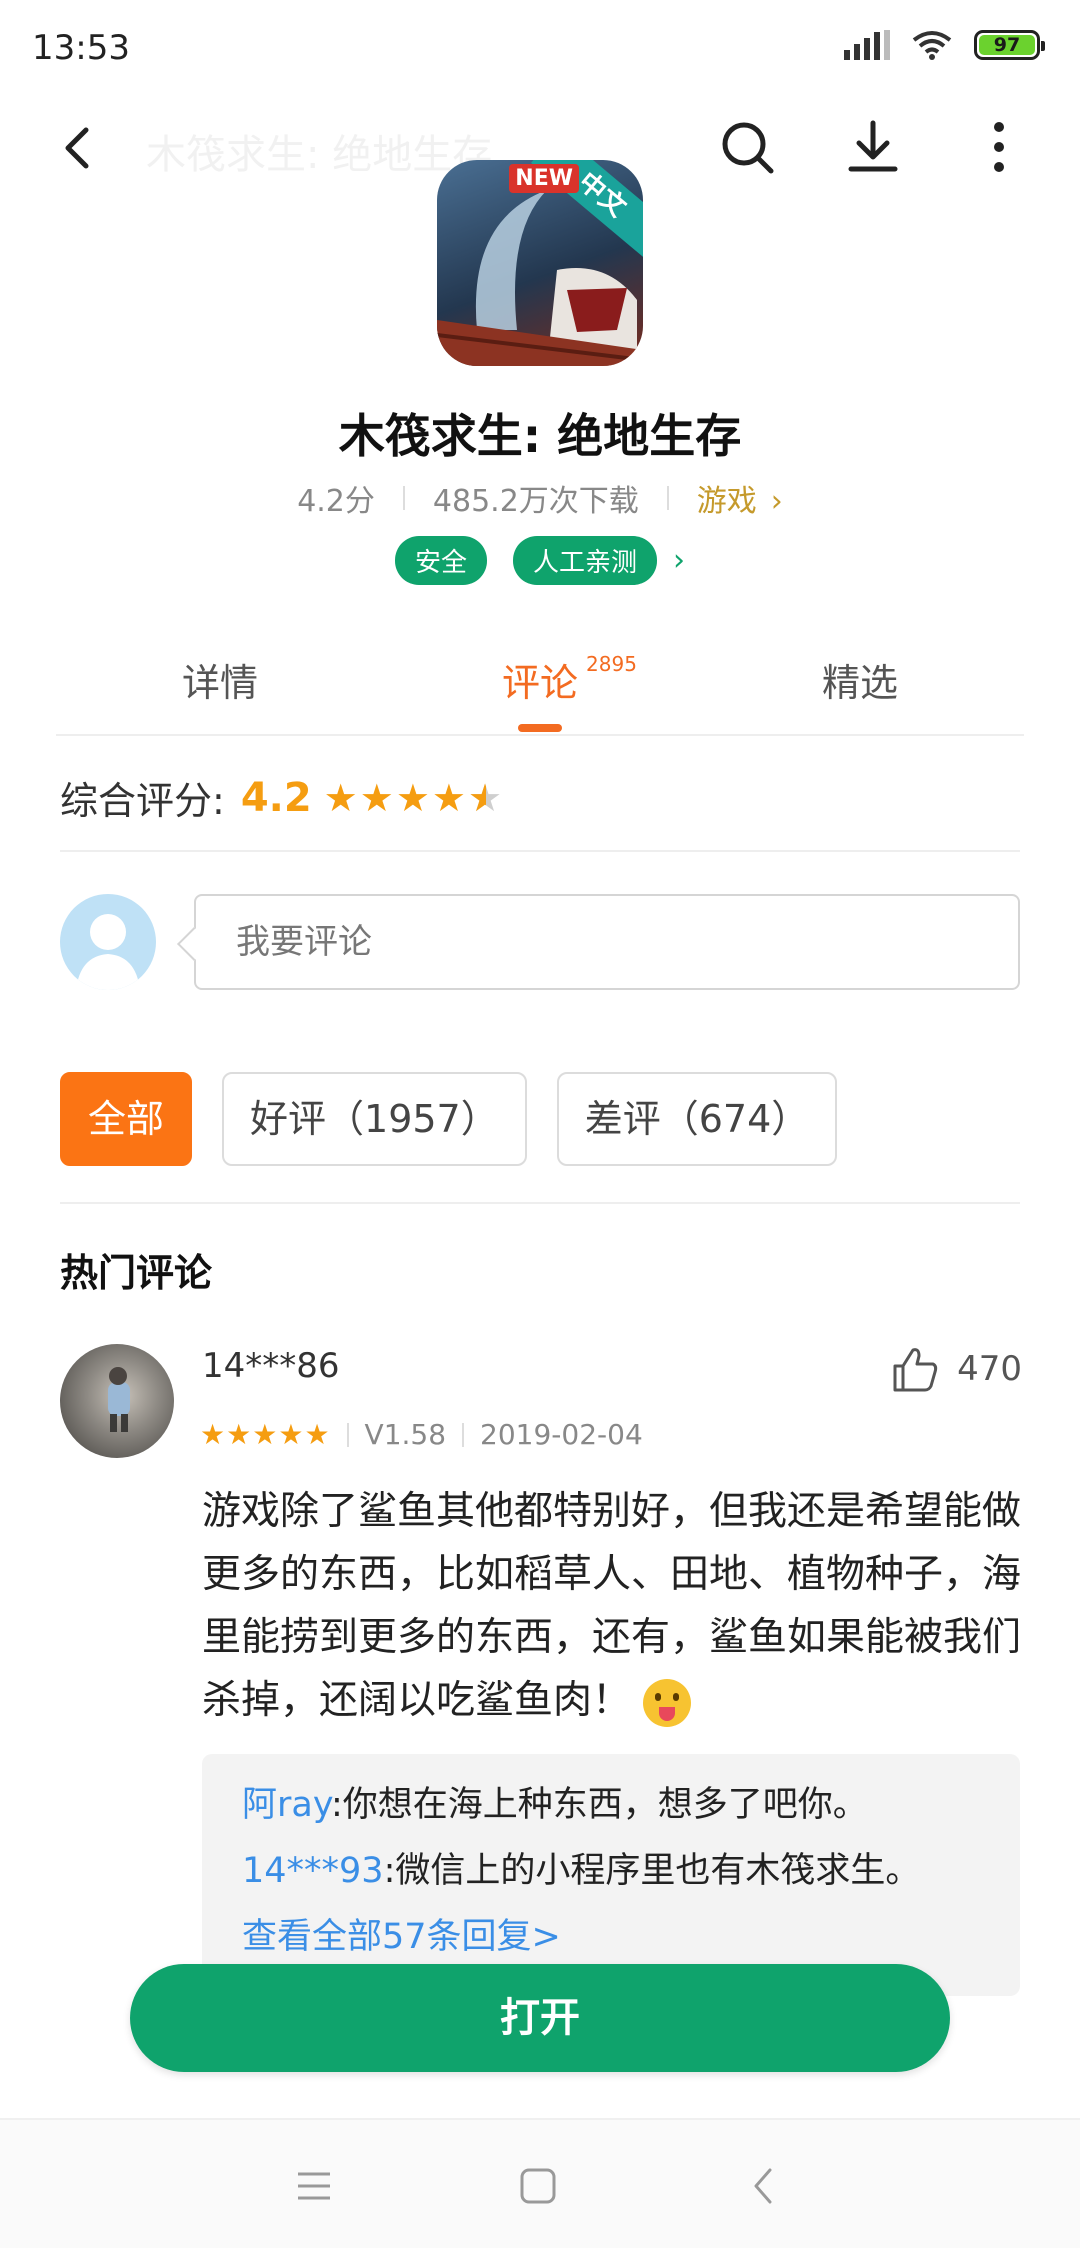 This screenshot has width=1080, height=2248. I want to click on review-meta: ★★★★★ V1.58 2019-02-04, so click(421, 1434).